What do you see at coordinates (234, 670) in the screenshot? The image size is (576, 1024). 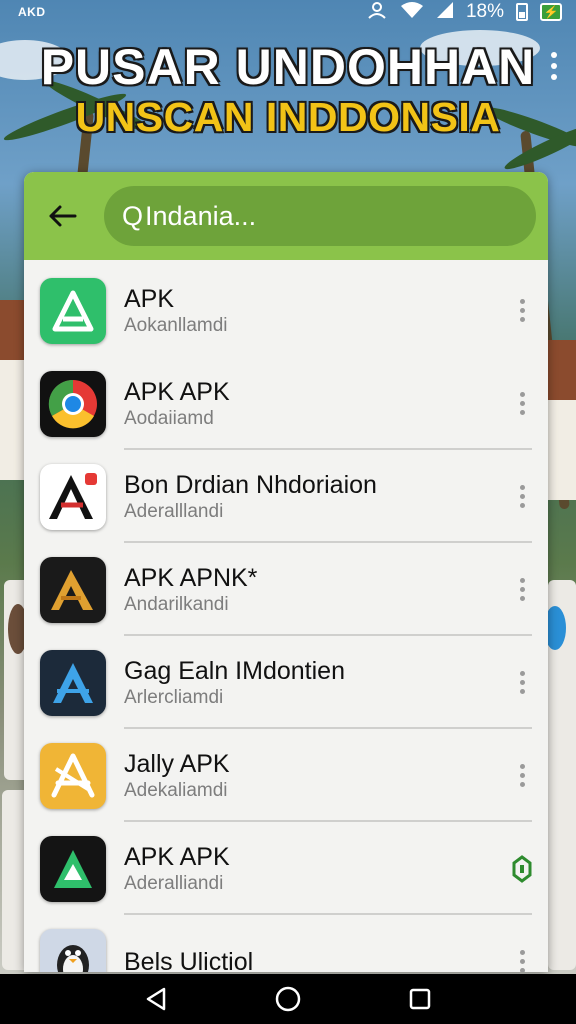 I see `app-name: Gag Ealn IMdontien` at bounding box center [234, 670].